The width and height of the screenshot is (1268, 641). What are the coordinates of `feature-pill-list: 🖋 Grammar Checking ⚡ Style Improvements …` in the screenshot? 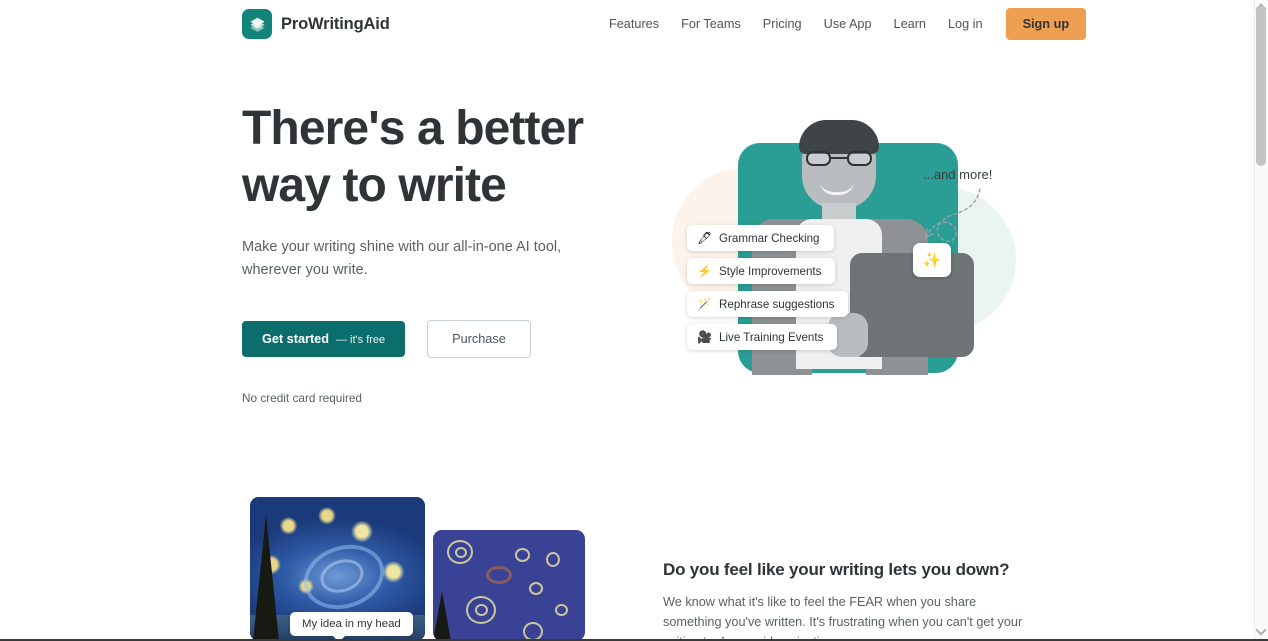 It's located at (768, 287).